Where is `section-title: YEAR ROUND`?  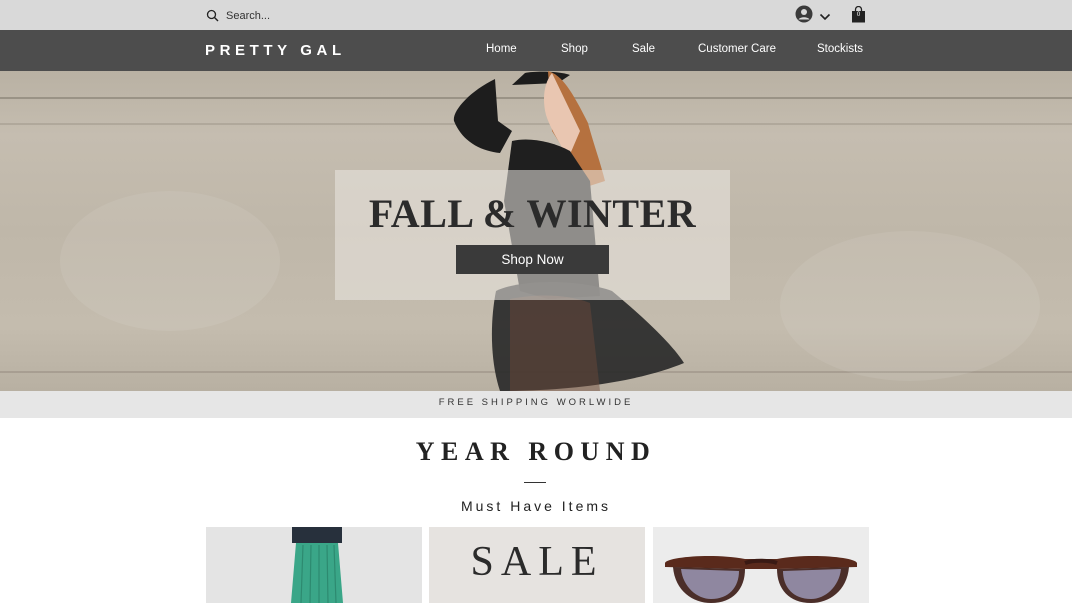 section-title: YEAR ROUND is located at coordinates (536, 451).